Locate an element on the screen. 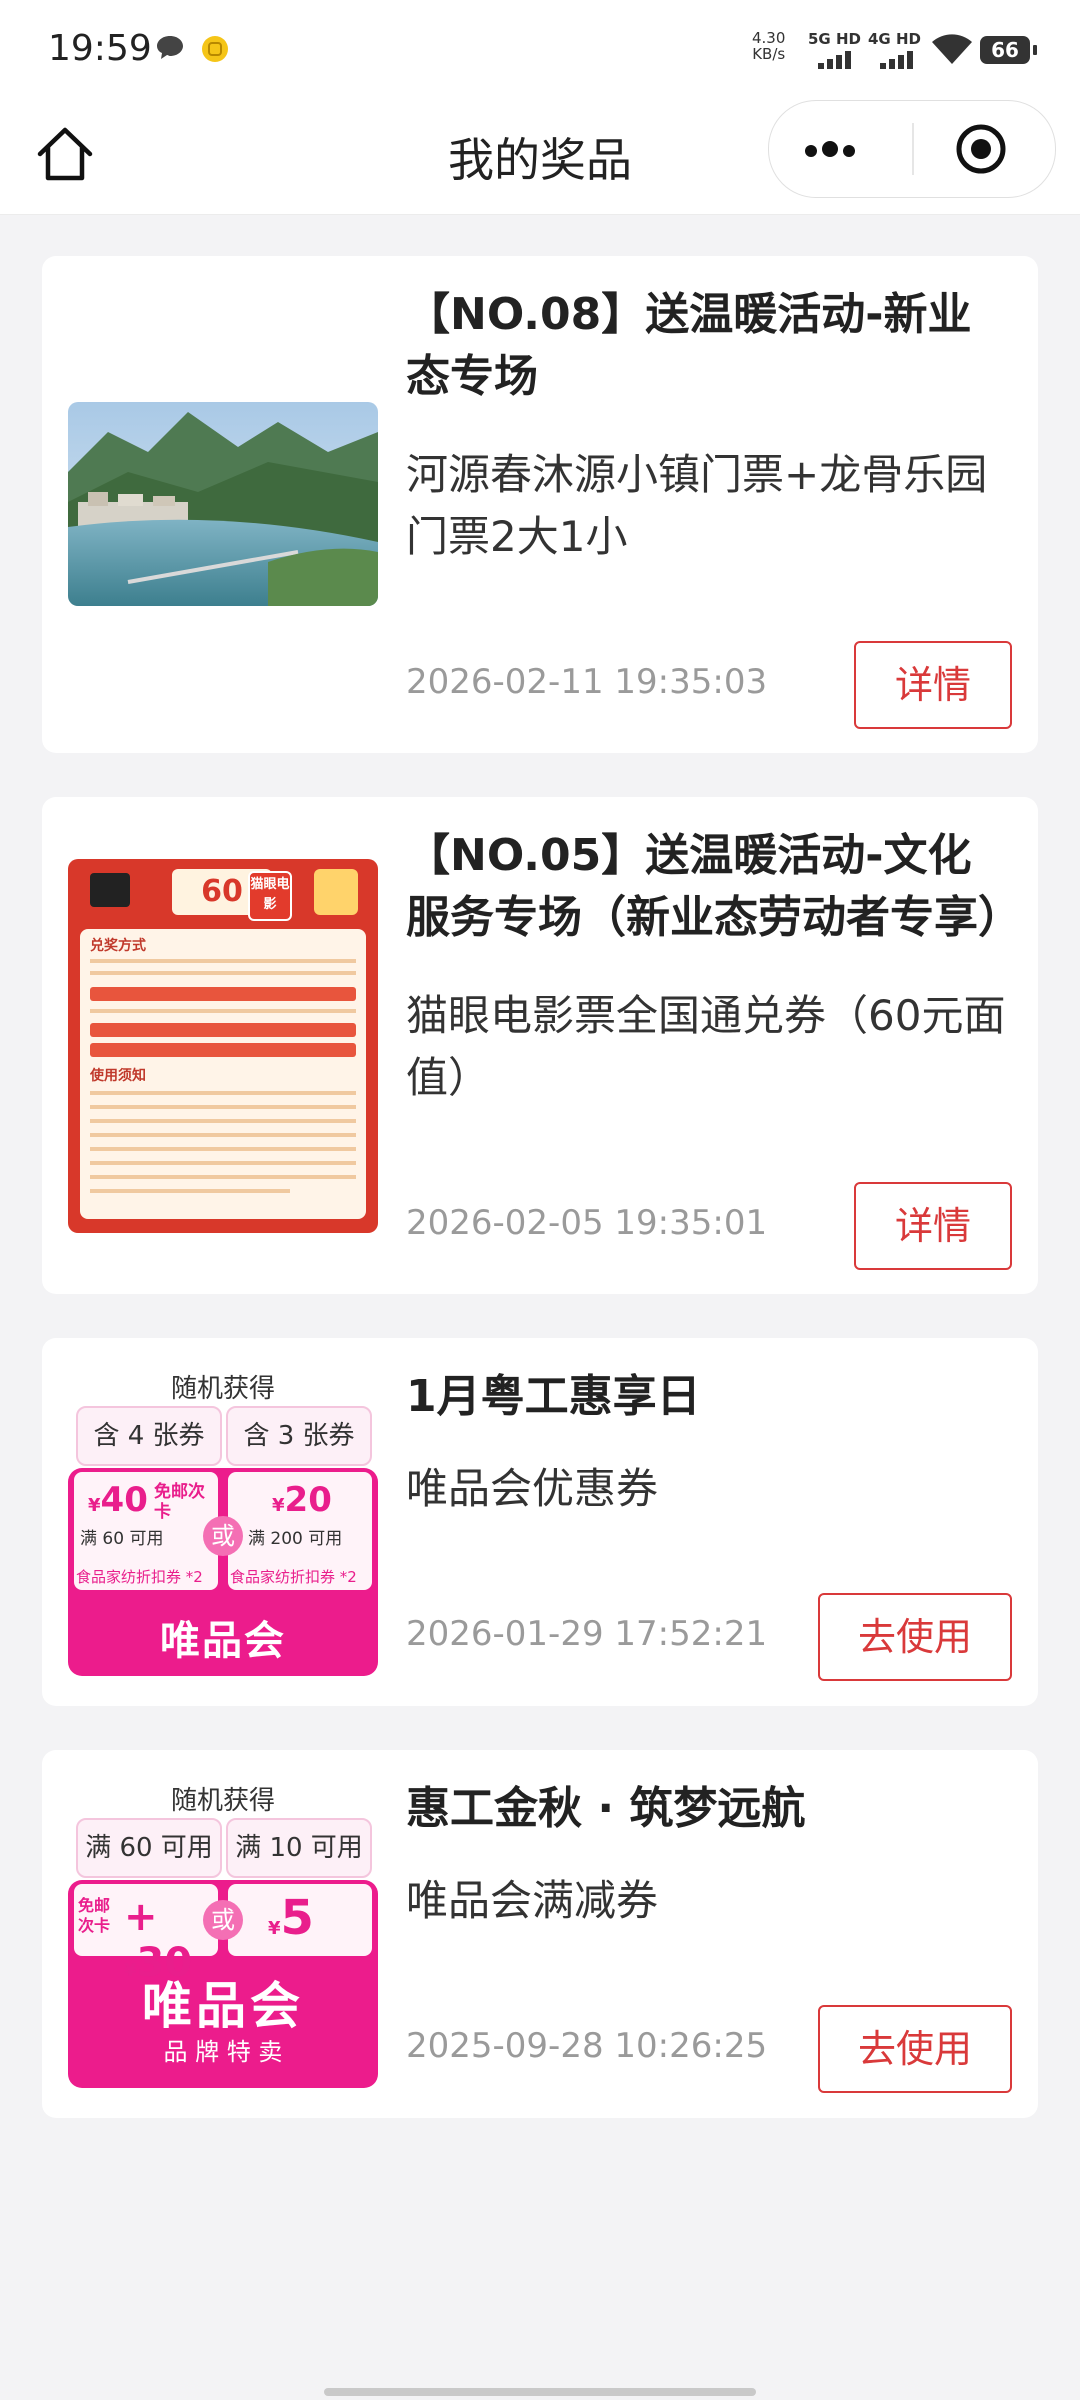 This screenshot has height=2400, width=1080. capsule-divider is located at coordinates (913, 149).